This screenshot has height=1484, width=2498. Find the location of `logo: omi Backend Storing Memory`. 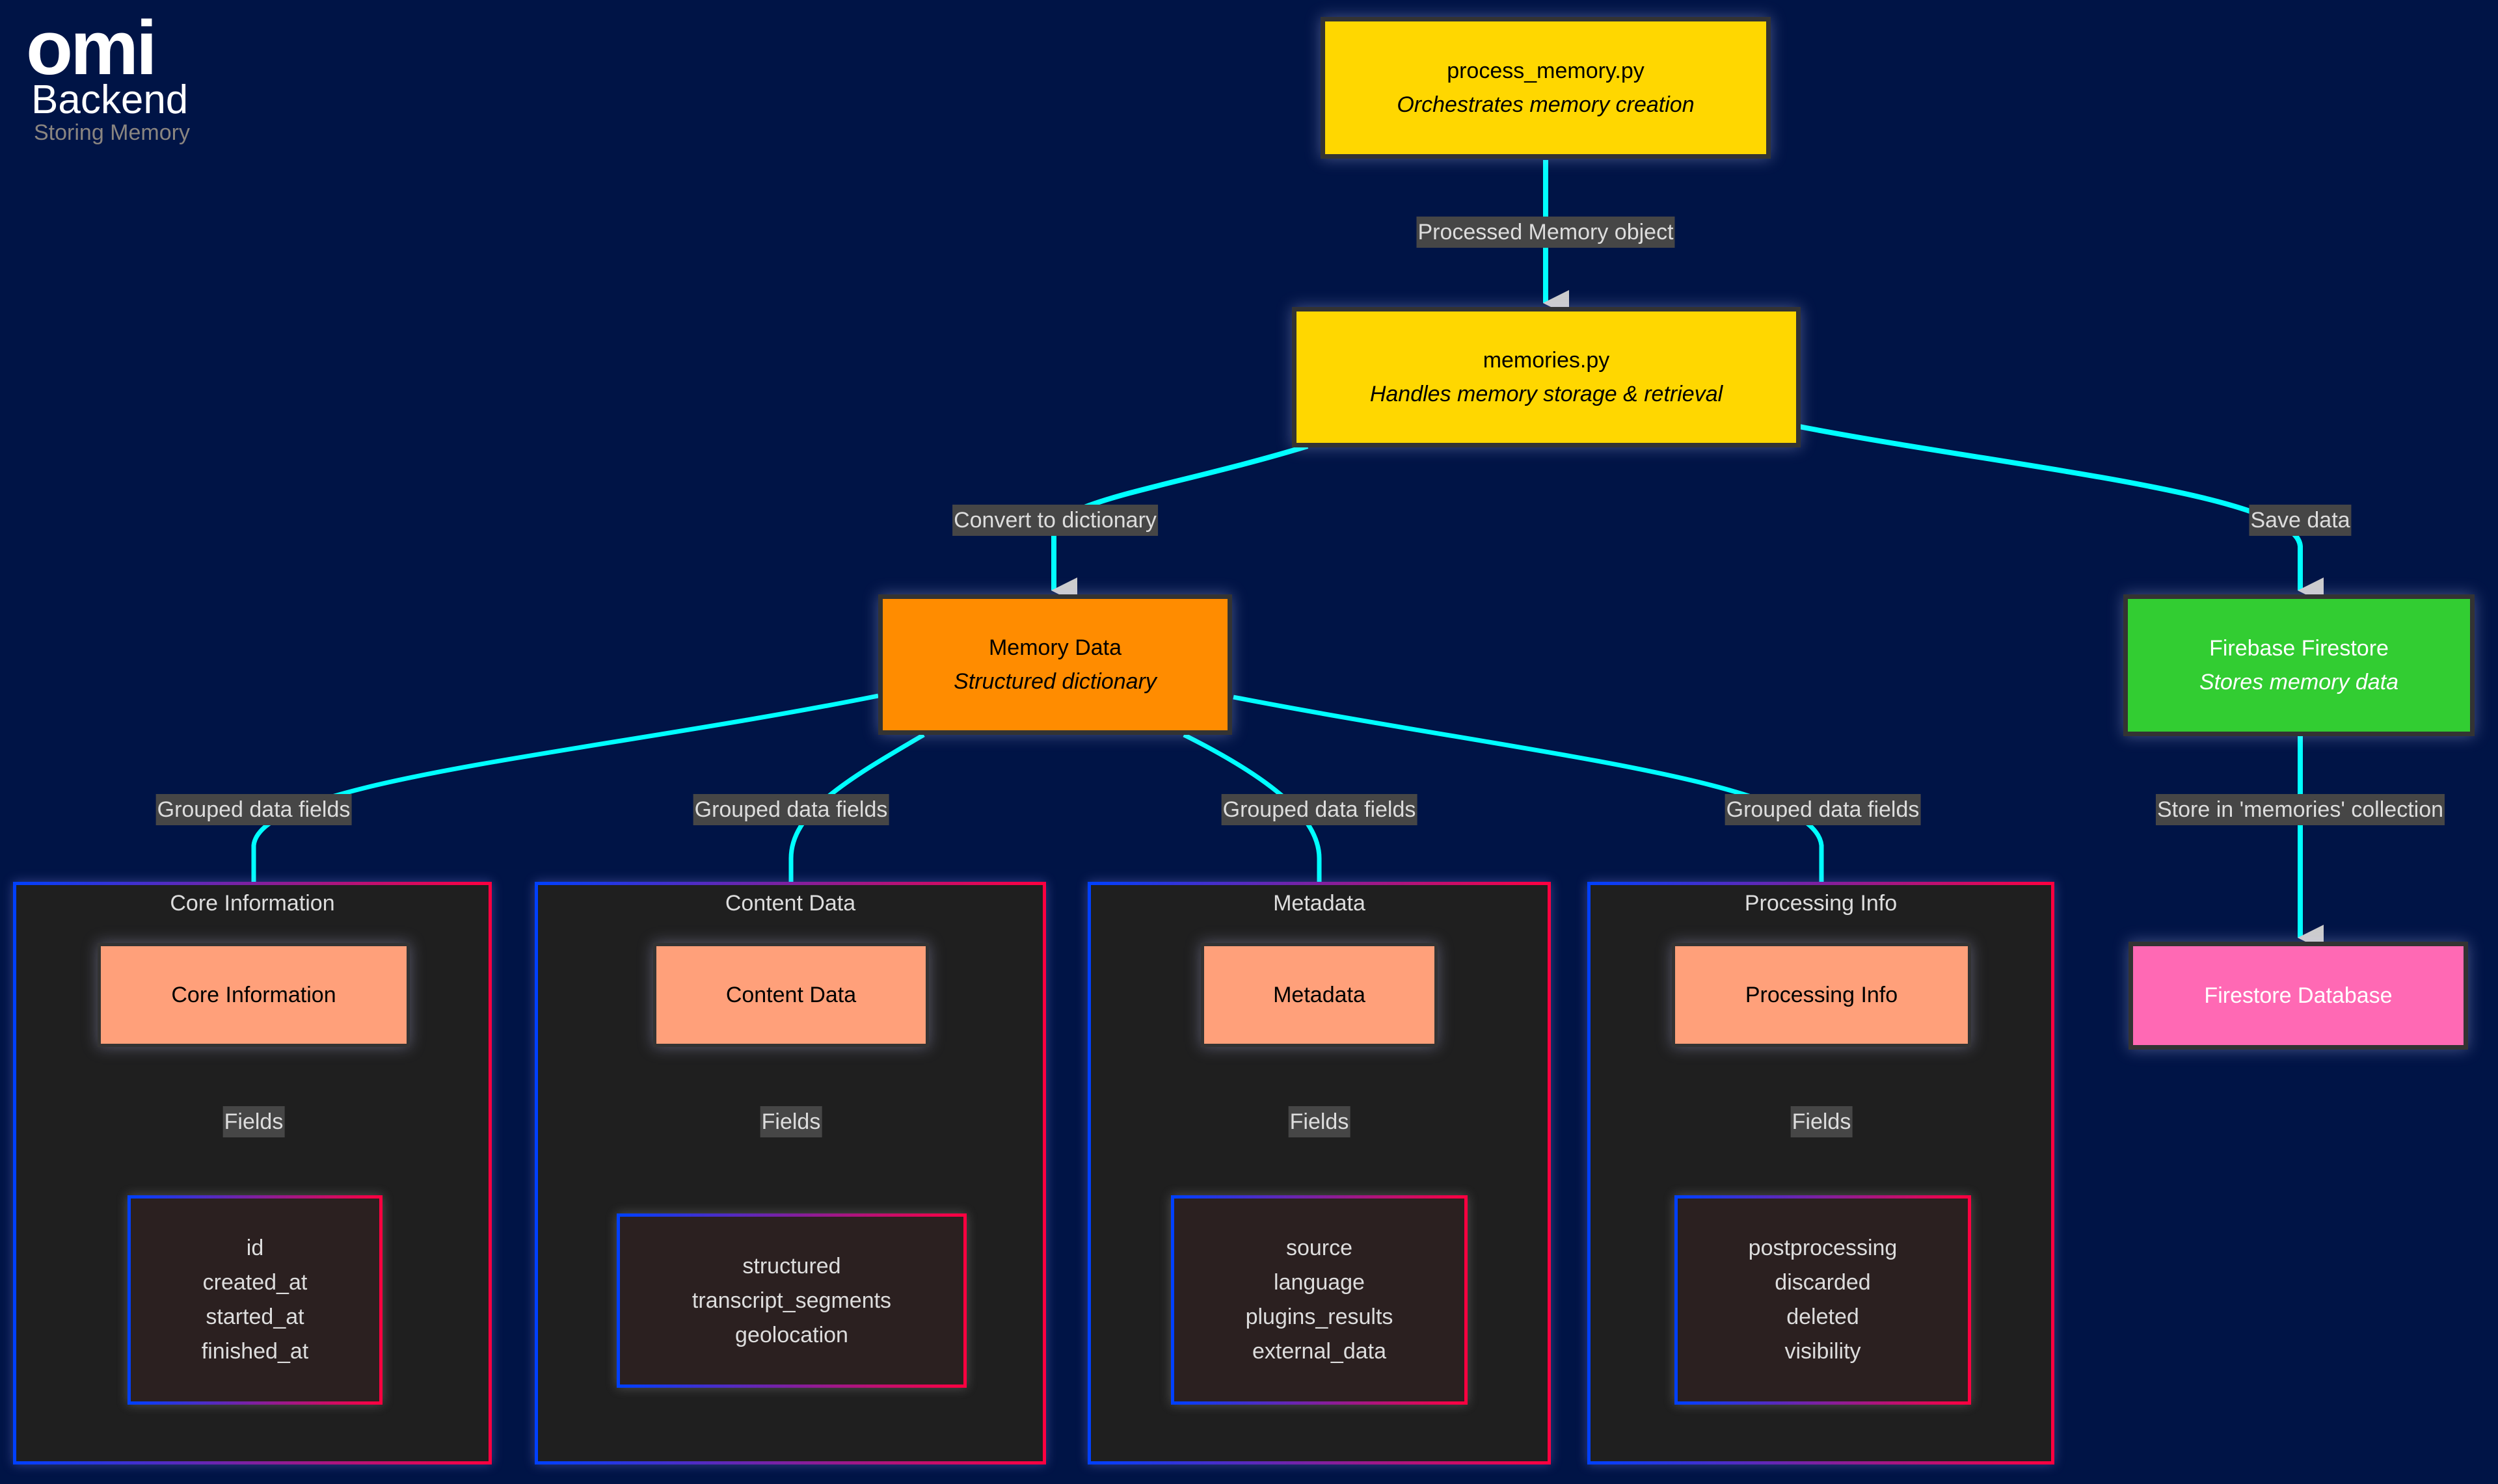

logo: omi Backend Storing Memory is located at coordinates (108, 75).